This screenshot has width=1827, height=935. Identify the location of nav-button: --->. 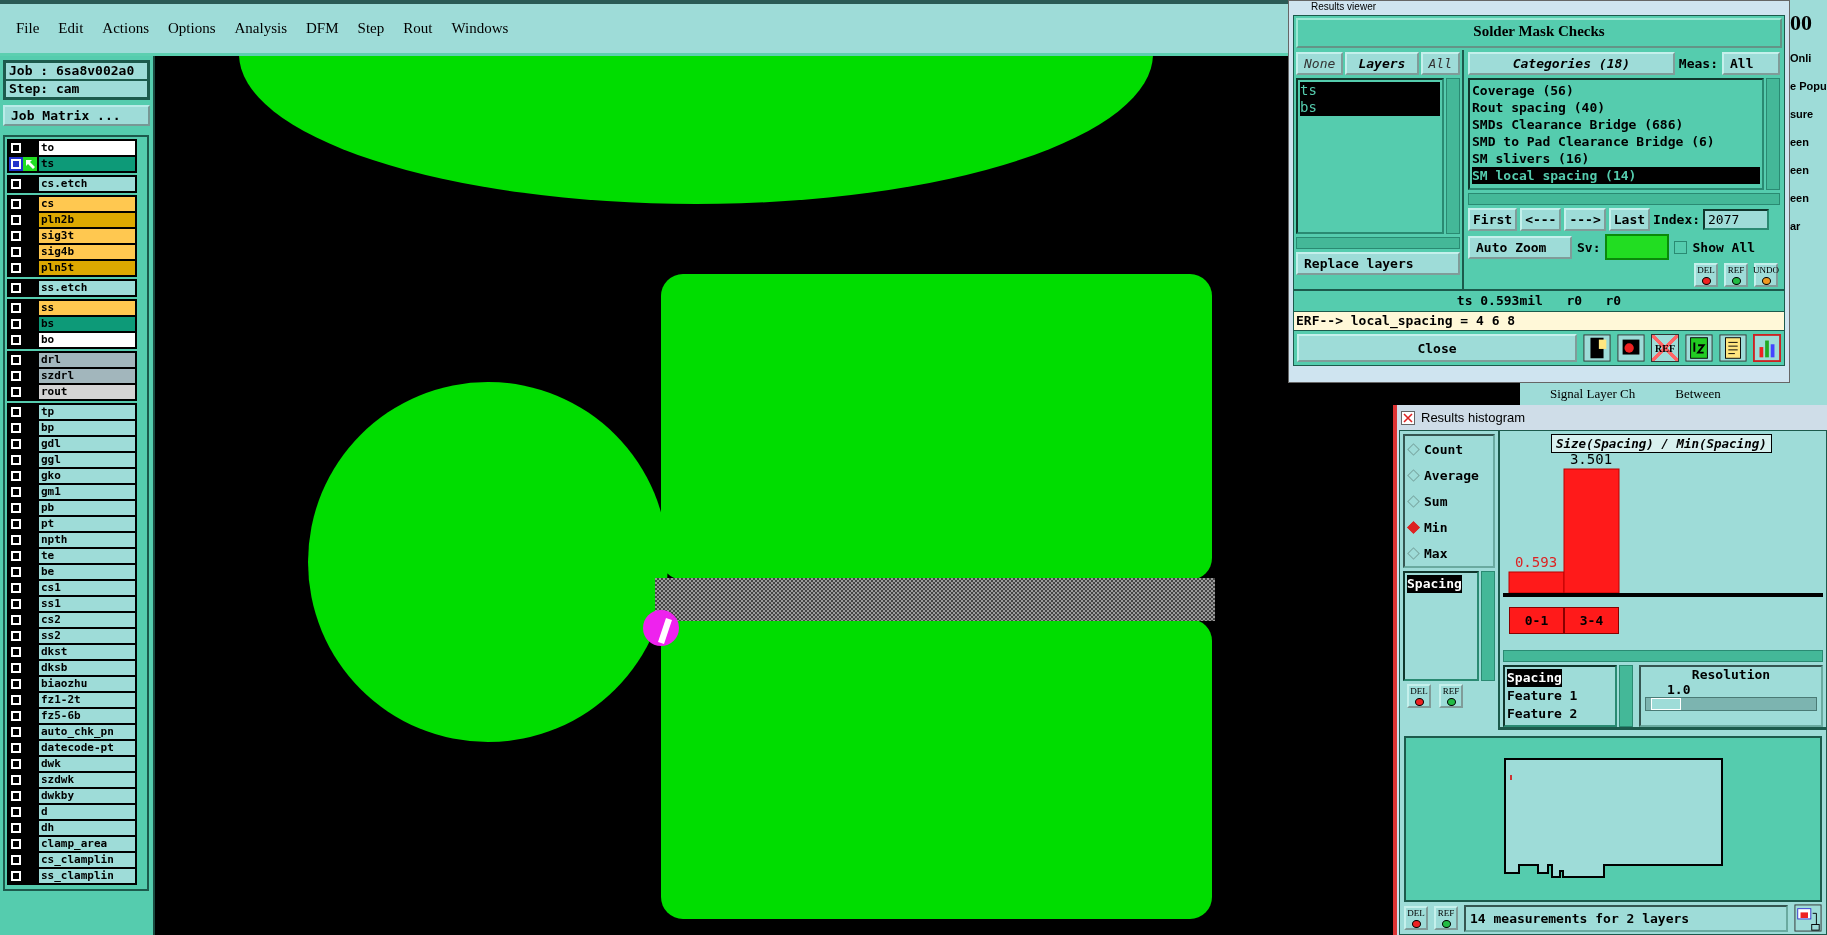
(1585, 219).